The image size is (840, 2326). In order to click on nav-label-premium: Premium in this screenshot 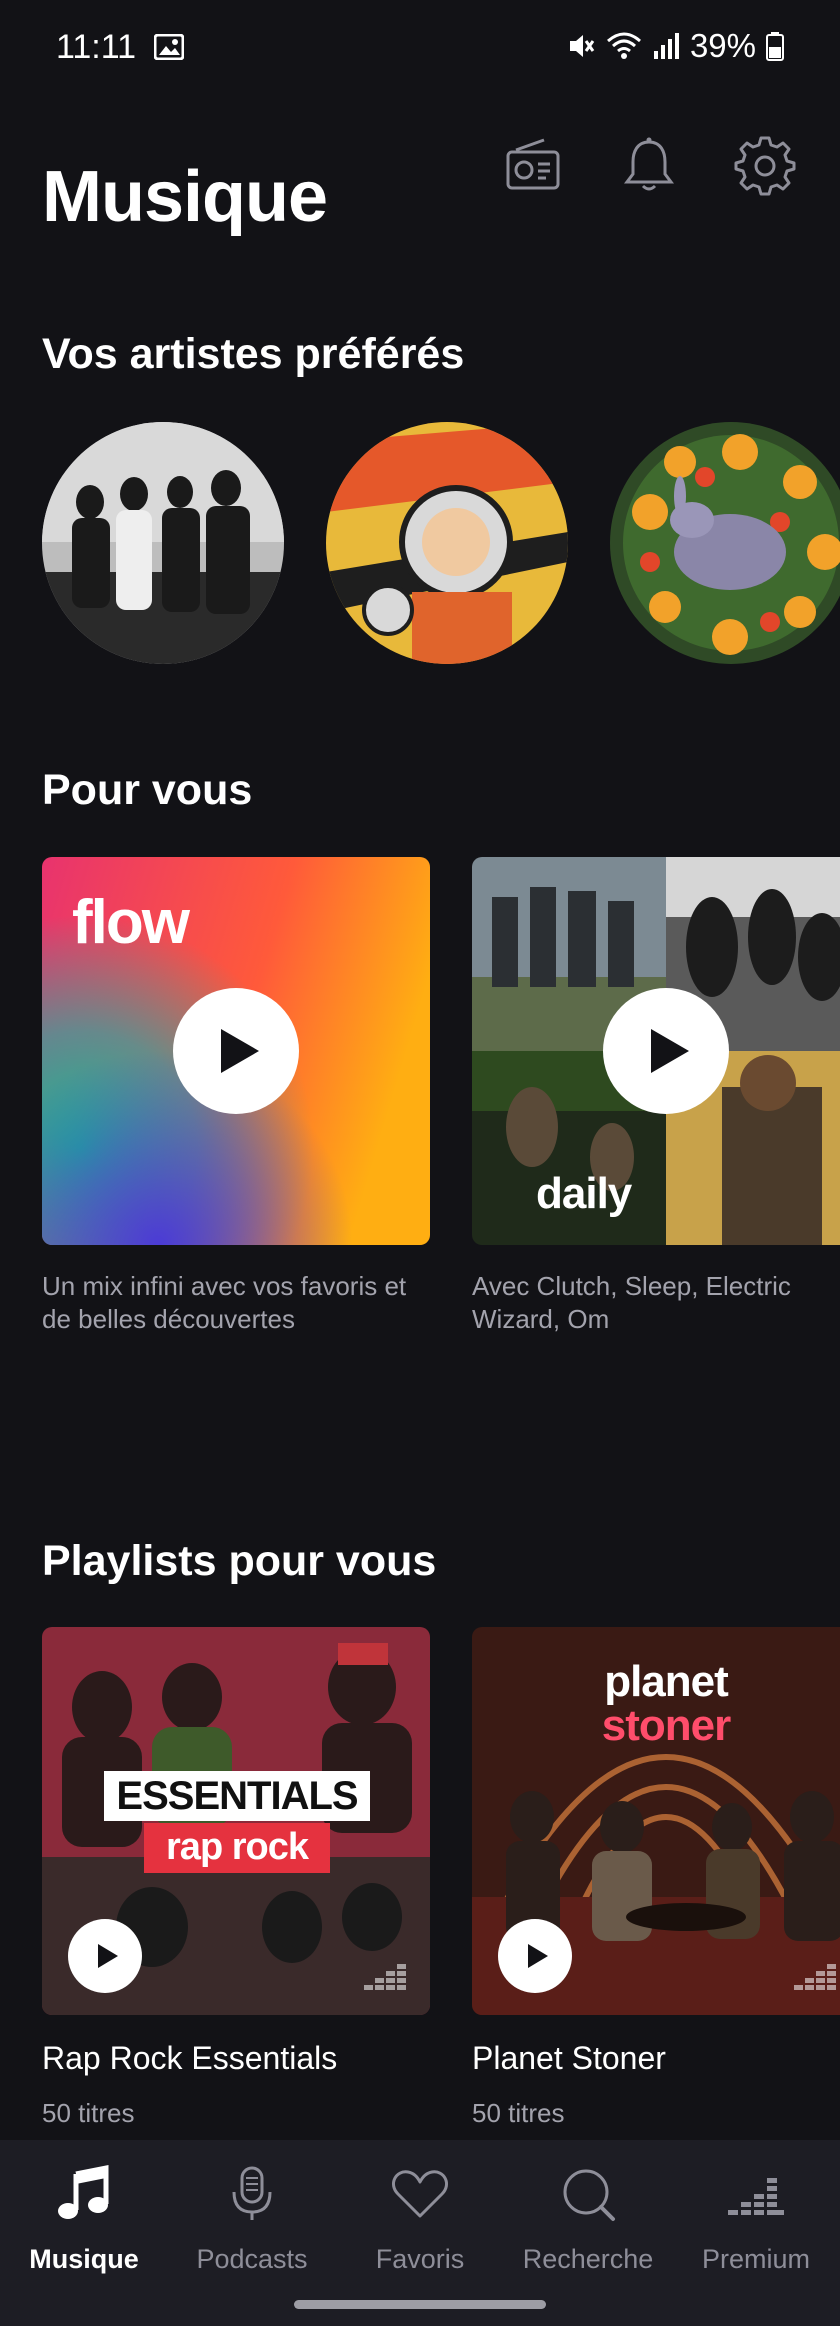, I will do `click(755, 2259)`.